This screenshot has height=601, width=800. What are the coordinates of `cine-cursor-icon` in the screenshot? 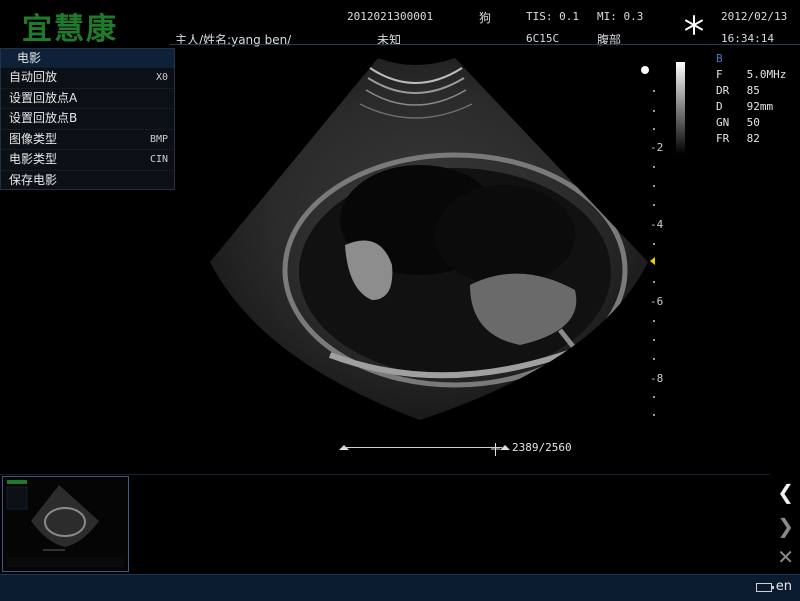 It's located at (495, 448).